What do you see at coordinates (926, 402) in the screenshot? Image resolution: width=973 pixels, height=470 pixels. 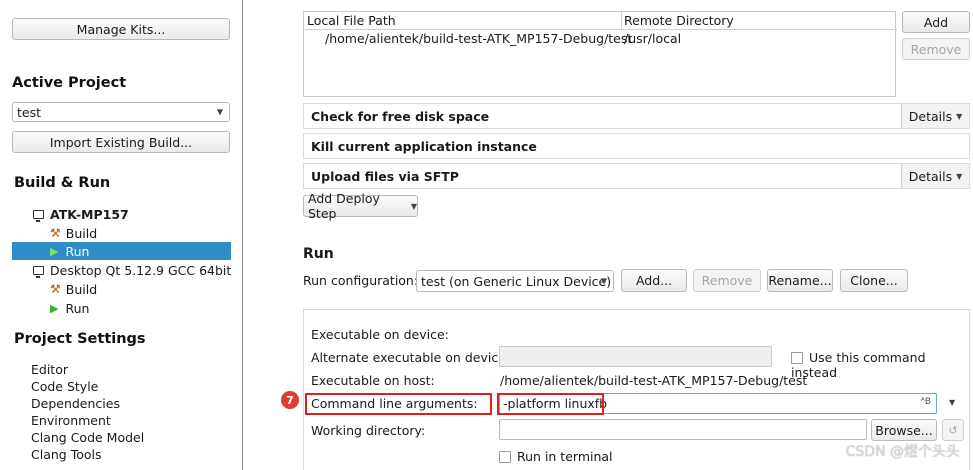 I see `variable-chooser-icon: ᴬB` at bounding box center [926, 402].